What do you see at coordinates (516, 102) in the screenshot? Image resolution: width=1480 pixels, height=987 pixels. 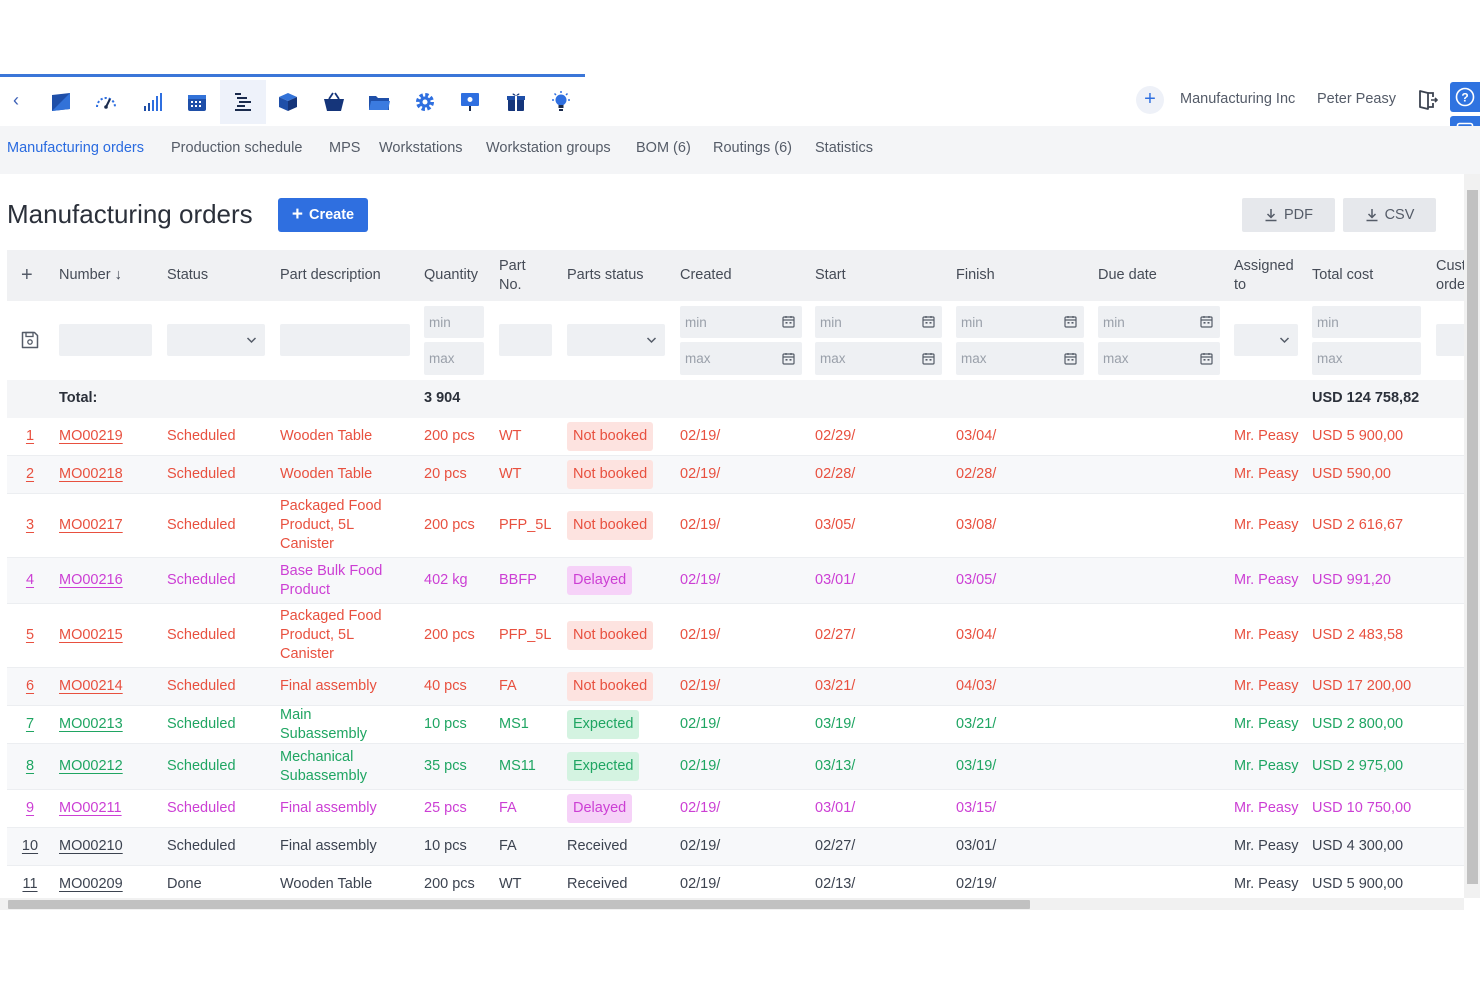 I see `app-button-gift` at bounding box center [516, 102].